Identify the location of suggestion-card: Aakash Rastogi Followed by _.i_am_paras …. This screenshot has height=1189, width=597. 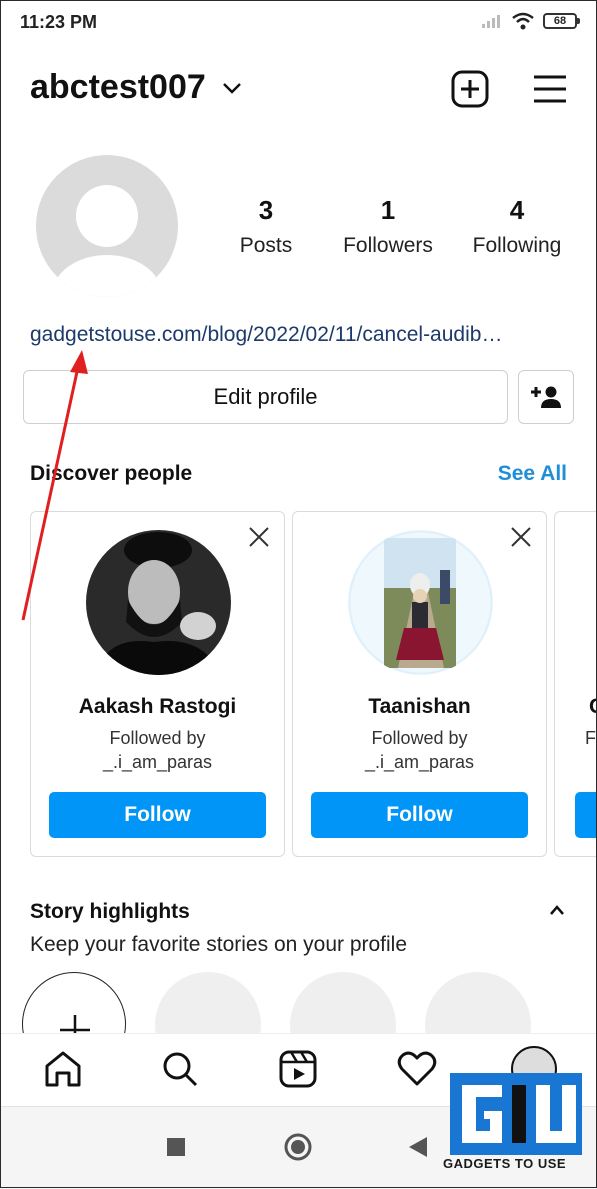
(157, 684).